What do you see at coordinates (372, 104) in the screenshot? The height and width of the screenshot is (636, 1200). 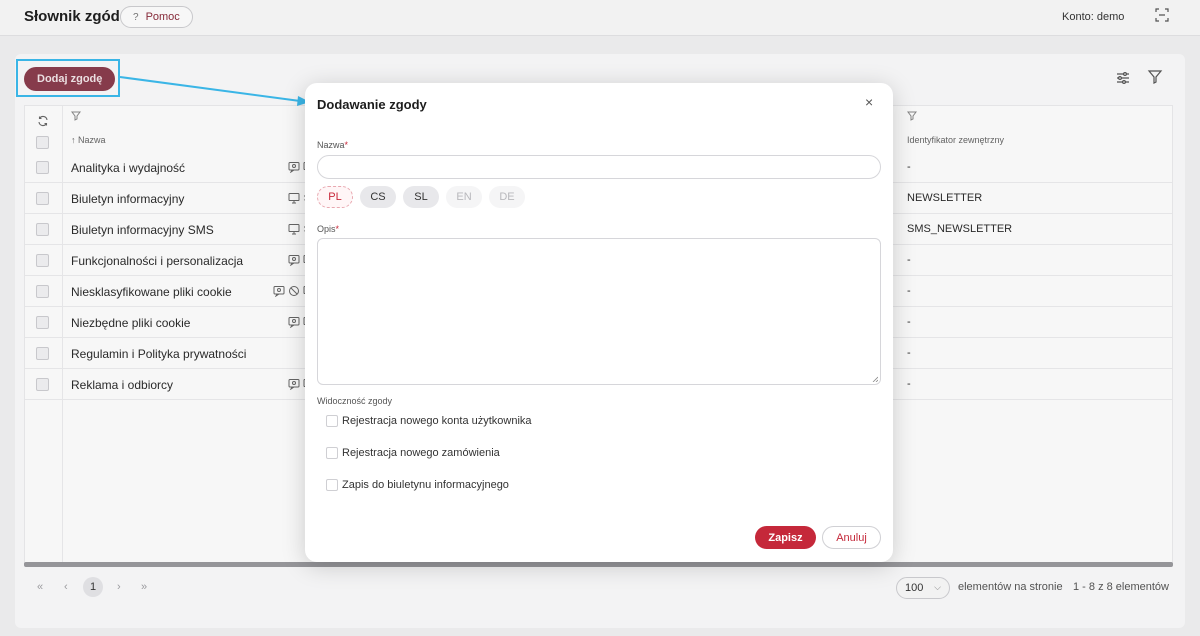 I see `dialog-title: Dodawanie zgody` at bounding box center [372, 104].